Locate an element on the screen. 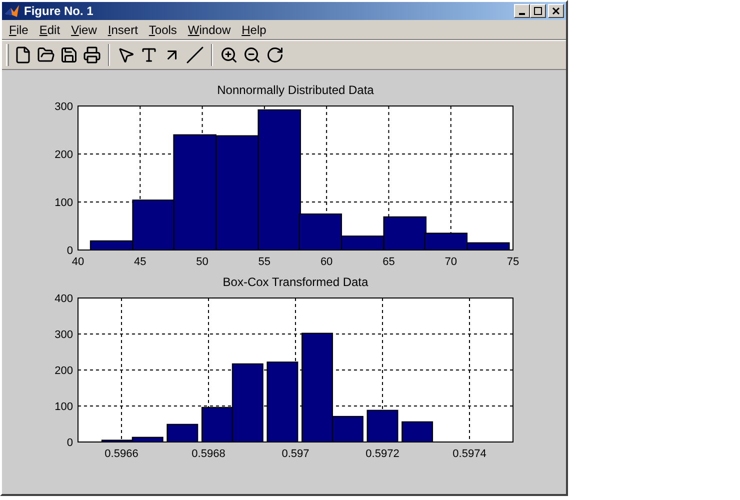 The image size is (740, 500). menu-item: Edit is located at coordinates (50, 29).